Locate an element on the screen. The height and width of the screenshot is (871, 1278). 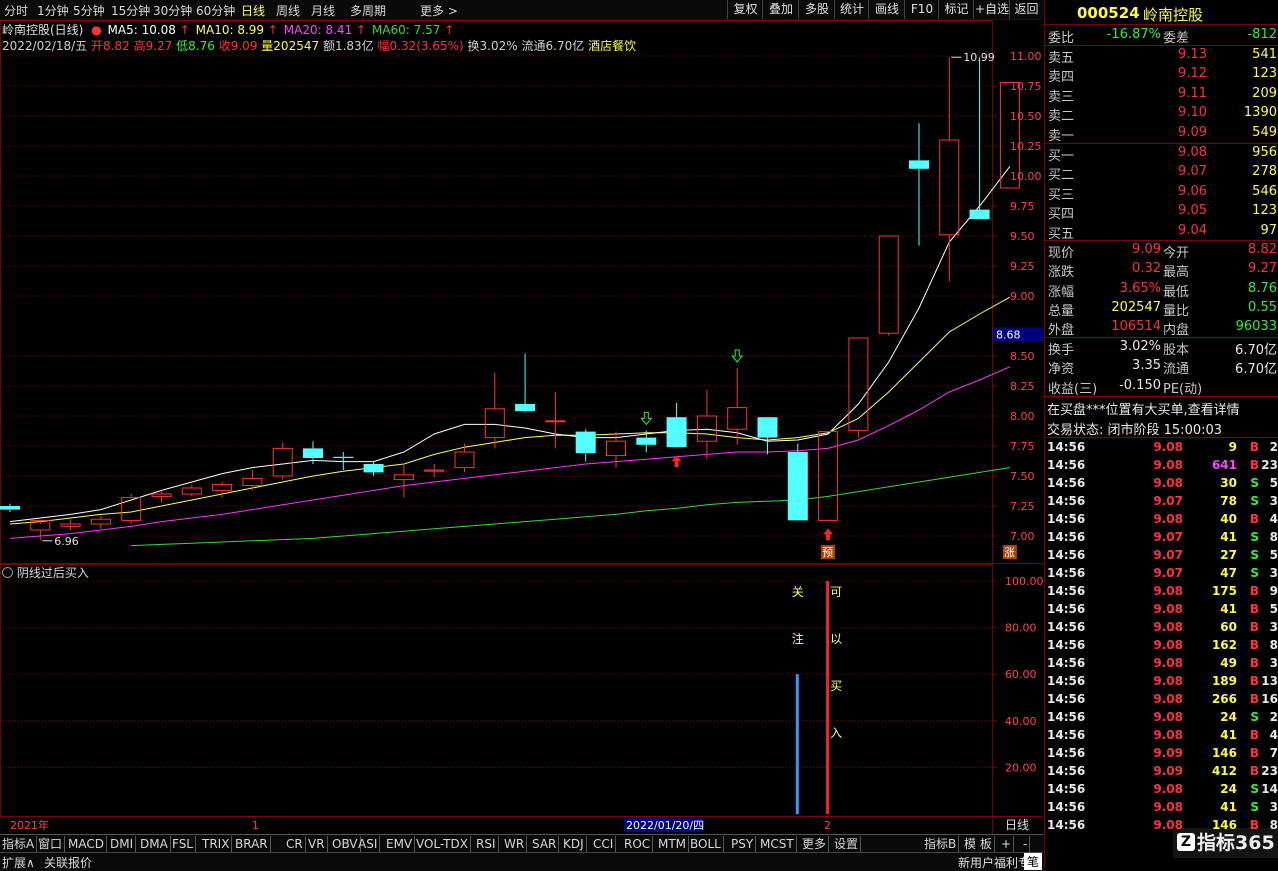
period-tab-10: 更多 > is located at coordinates (439, 10).